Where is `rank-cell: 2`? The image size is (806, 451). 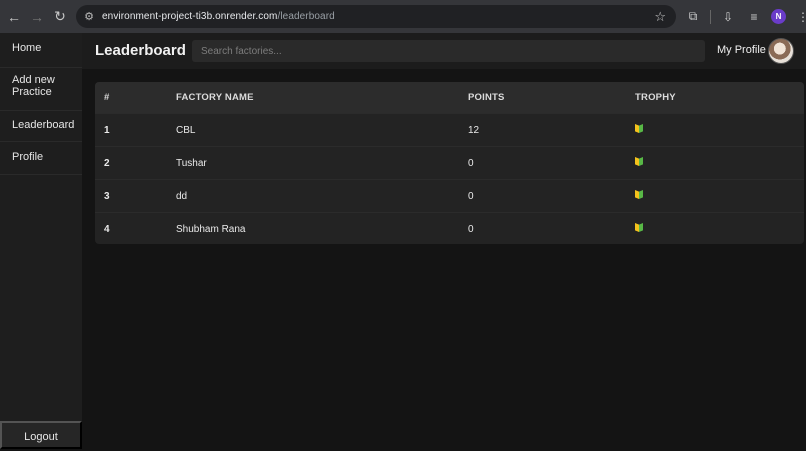 rank-cell: 2 is located at coordinates (107, 163).